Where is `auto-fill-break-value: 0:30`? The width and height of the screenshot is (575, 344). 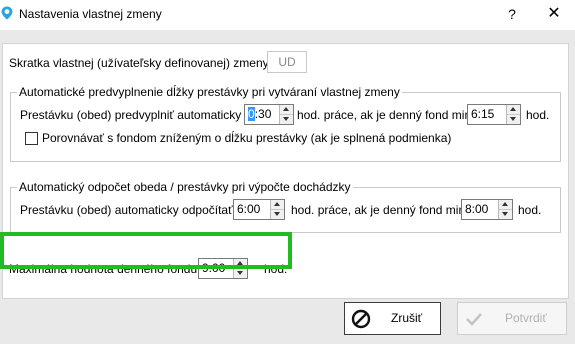 auto-fill-break-value: 0:30 is located at coordinates (260, 114).